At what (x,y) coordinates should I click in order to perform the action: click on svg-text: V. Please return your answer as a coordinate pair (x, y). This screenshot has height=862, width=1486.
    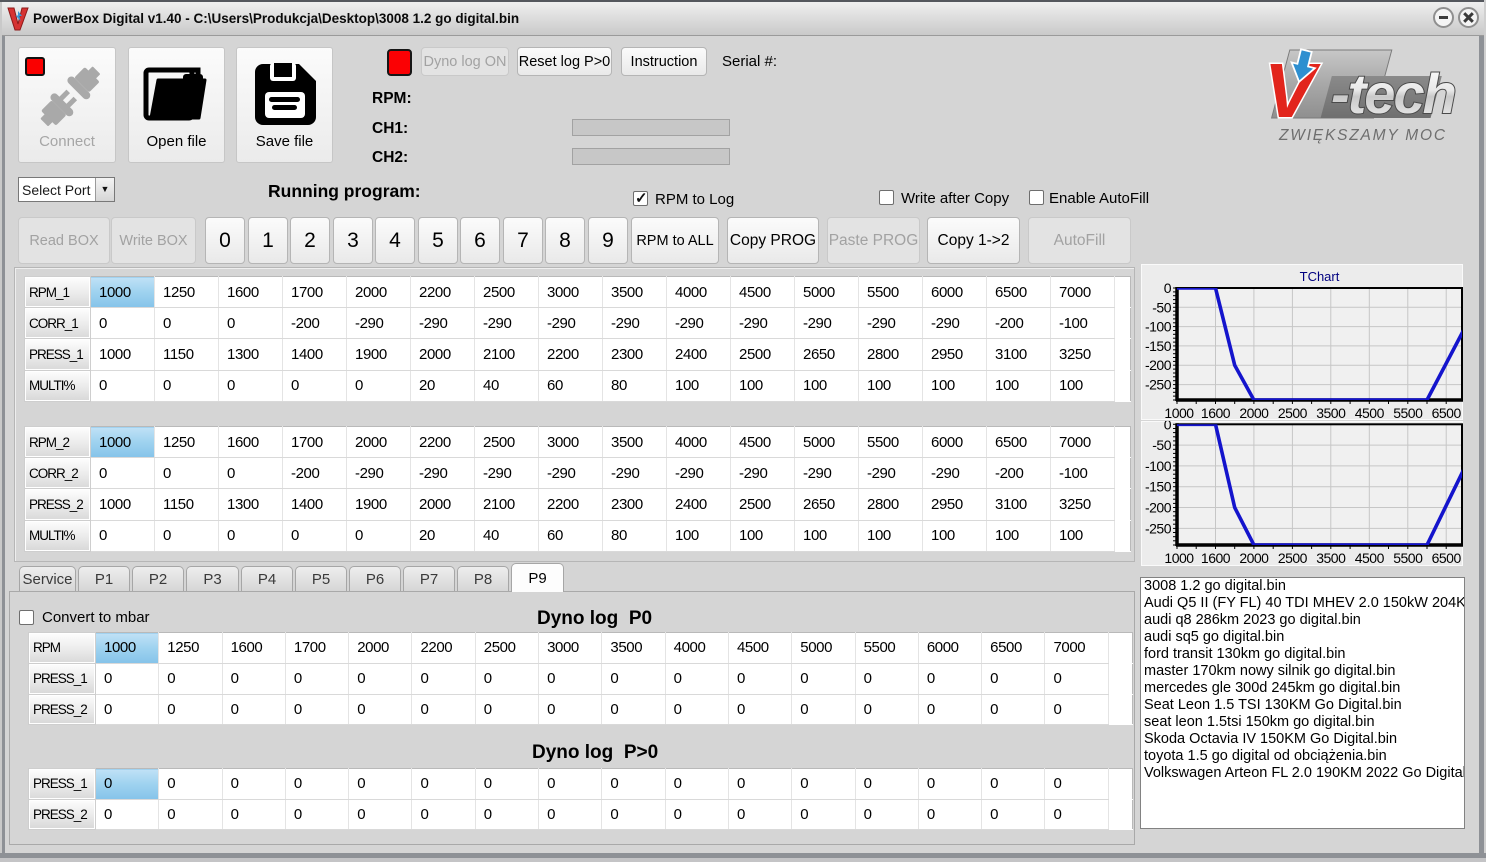
    Looking at the image, I should click on (1292, 91).